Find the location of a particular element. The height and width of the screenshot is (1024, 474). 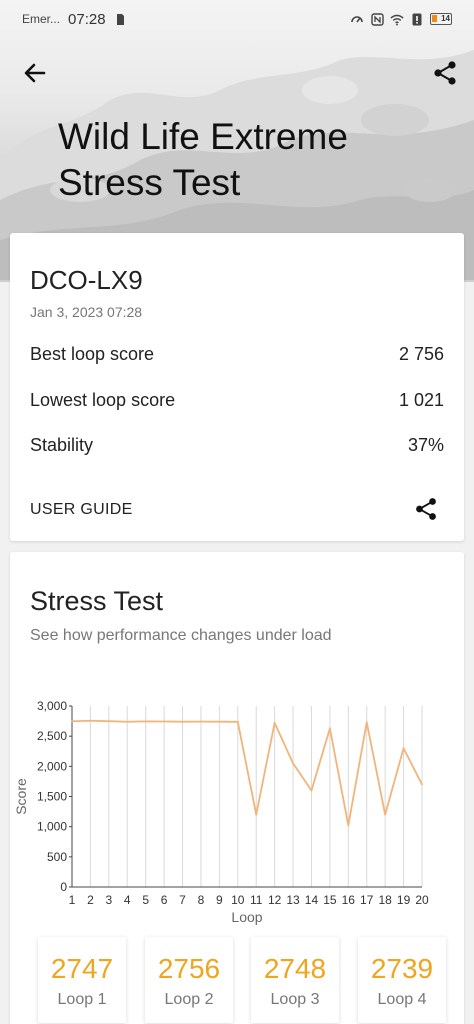

status-bar: Emer... 07:28 14 is located at coordinates (237, 19).